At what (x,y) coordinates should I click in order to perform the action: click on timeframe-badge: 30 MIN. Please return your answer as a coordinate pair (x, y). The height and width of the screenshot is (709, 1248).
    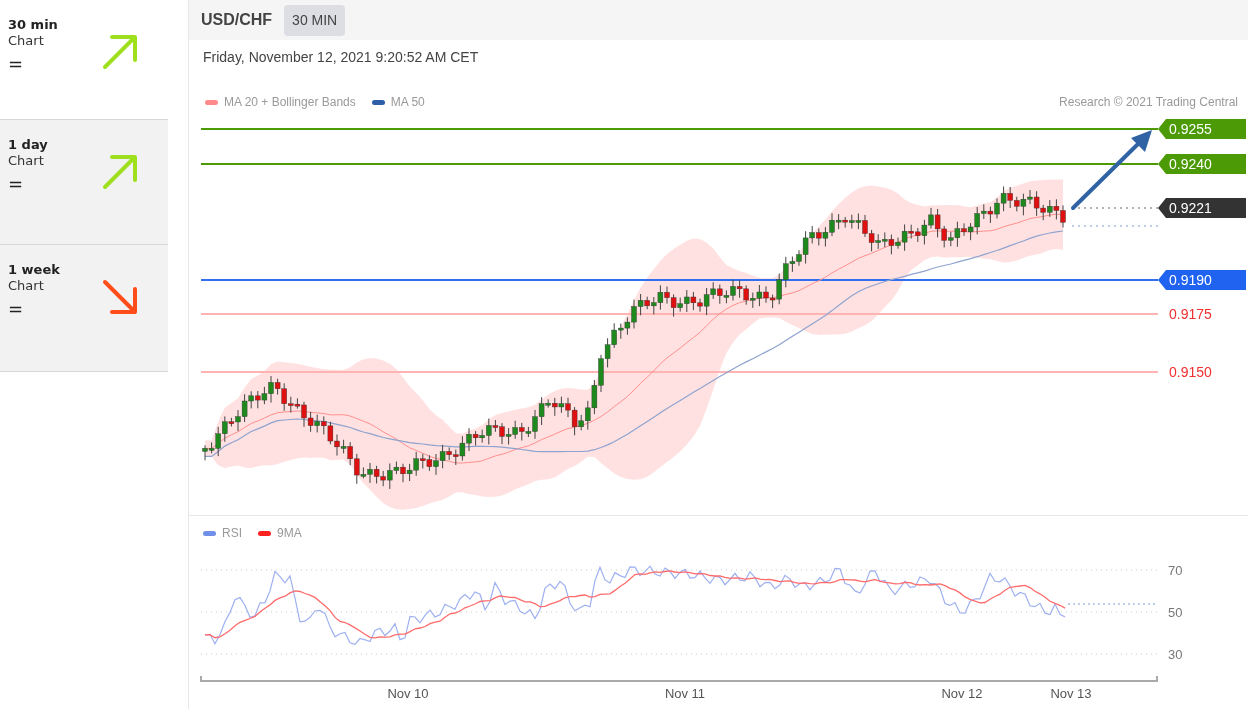
    Looking at the image, I should click on (315, 20).